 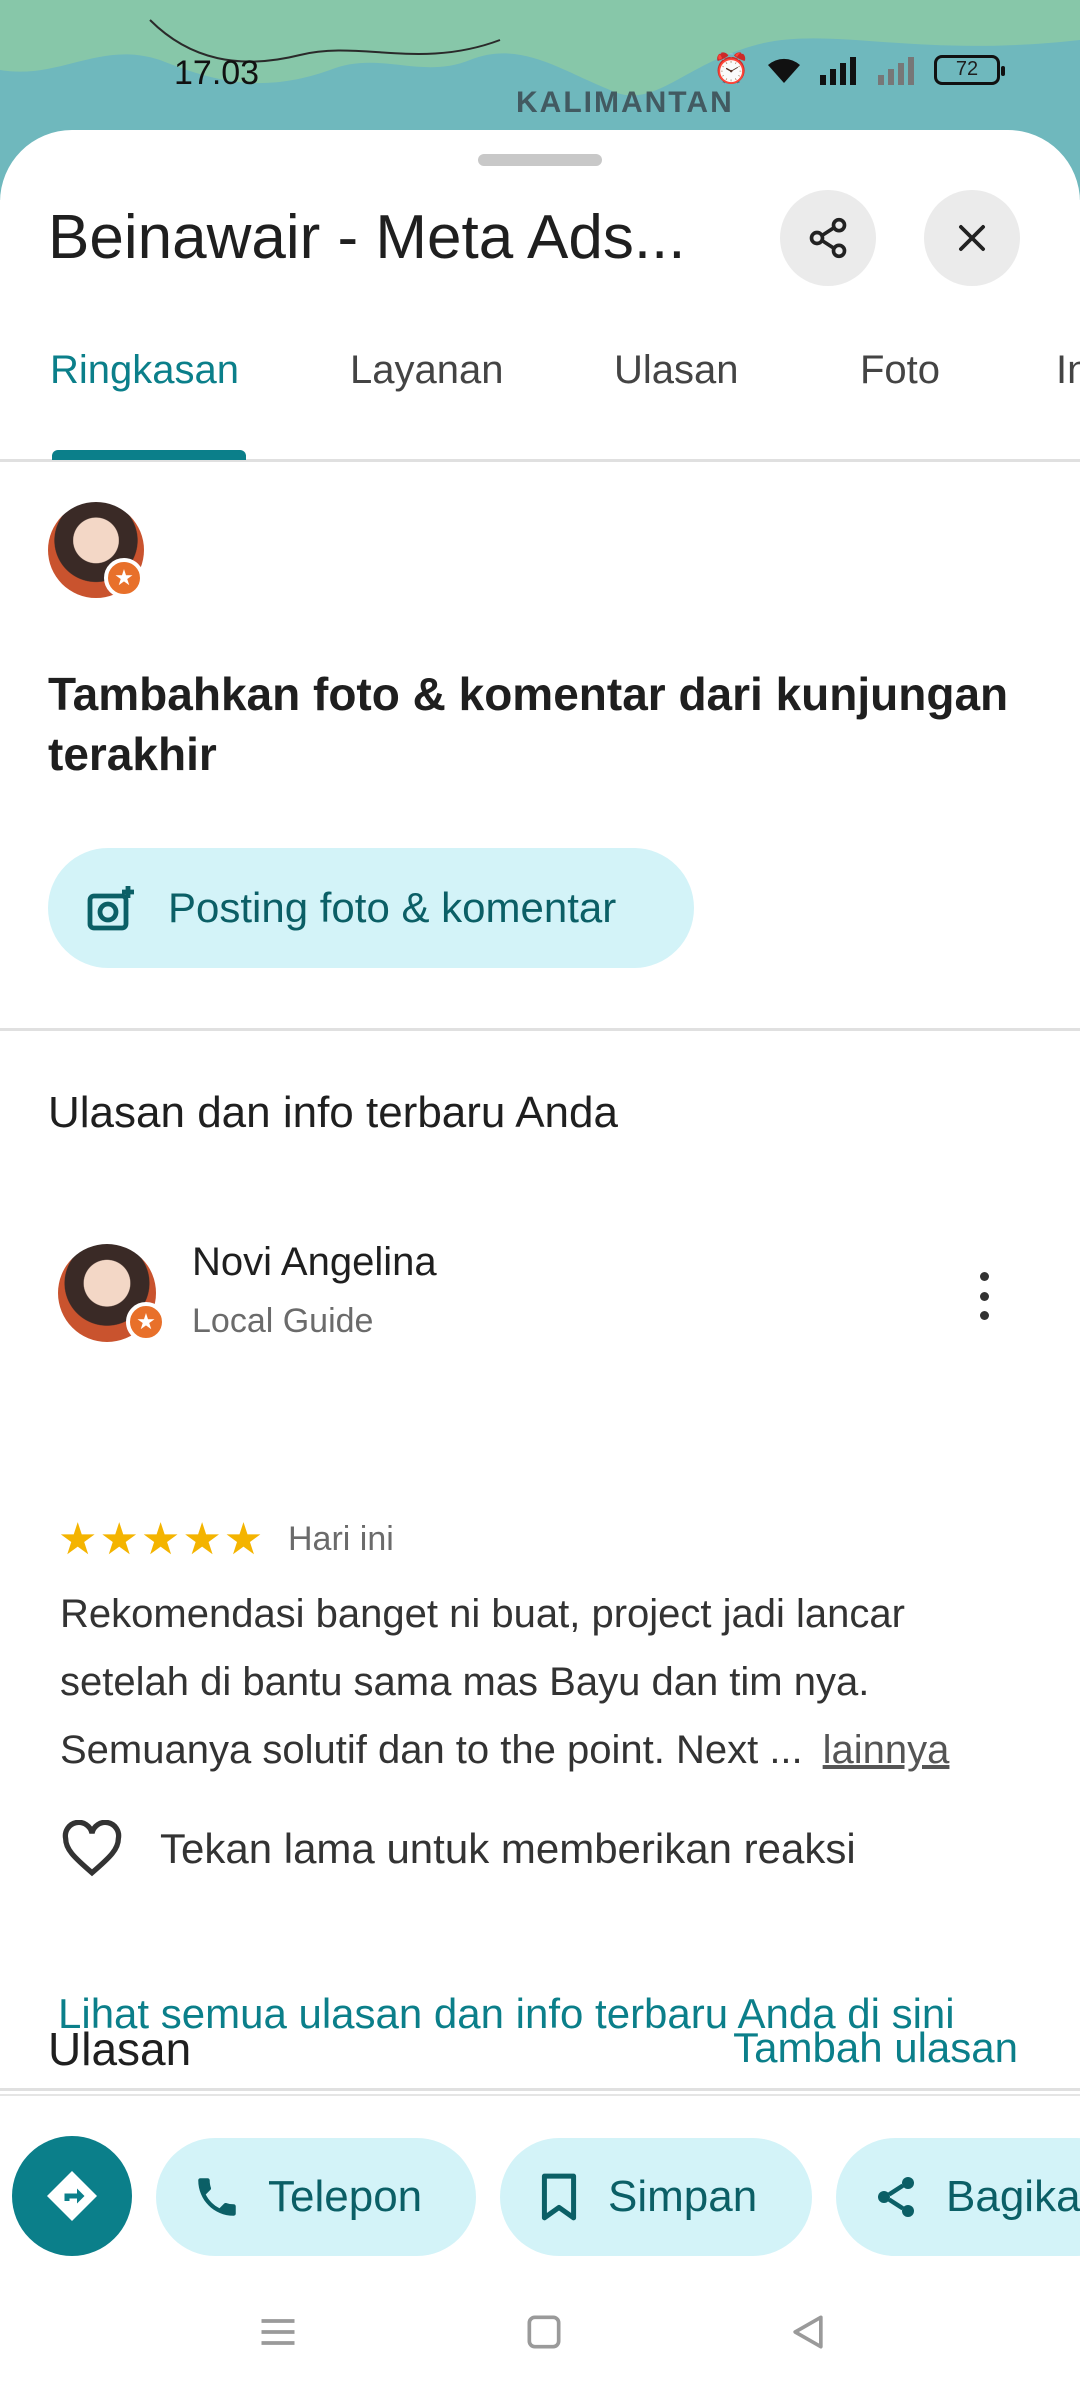 What do you see at coordinates (540, 160) in the screenshot?
I see `sheet-drag-handle` at bounding box center [540, 160].